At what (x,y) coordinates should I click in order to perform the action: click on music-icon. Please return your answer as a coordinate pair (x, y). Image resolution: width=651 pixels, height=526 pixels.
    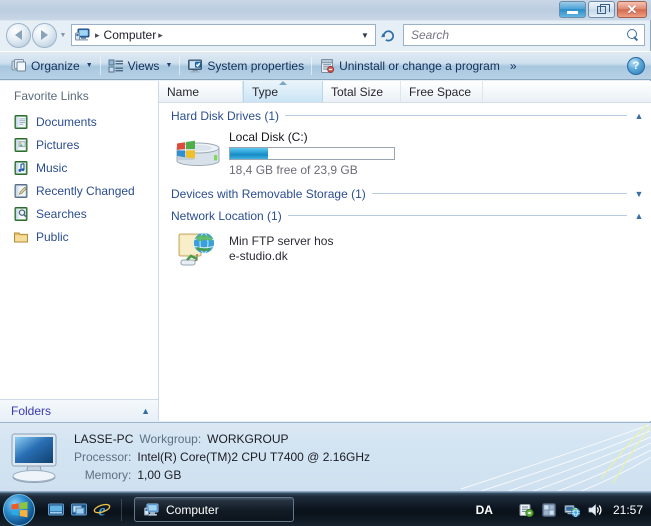
    Looking at the image, I should click on (21, 168).